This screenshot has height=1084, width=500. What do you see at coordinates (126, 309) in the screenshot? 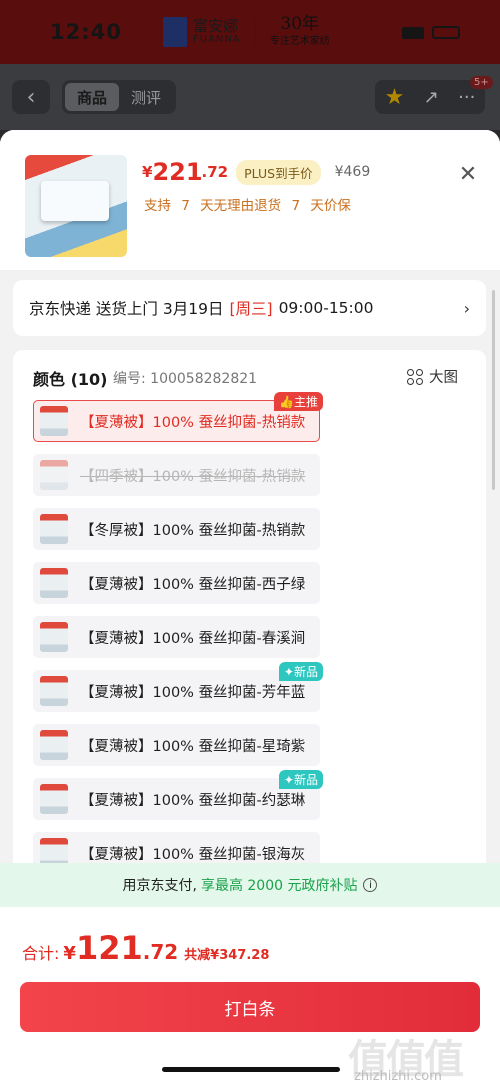
I see `delivery-text: 京东快递 送货上门 3月19日` at bounding box center [126, 309].